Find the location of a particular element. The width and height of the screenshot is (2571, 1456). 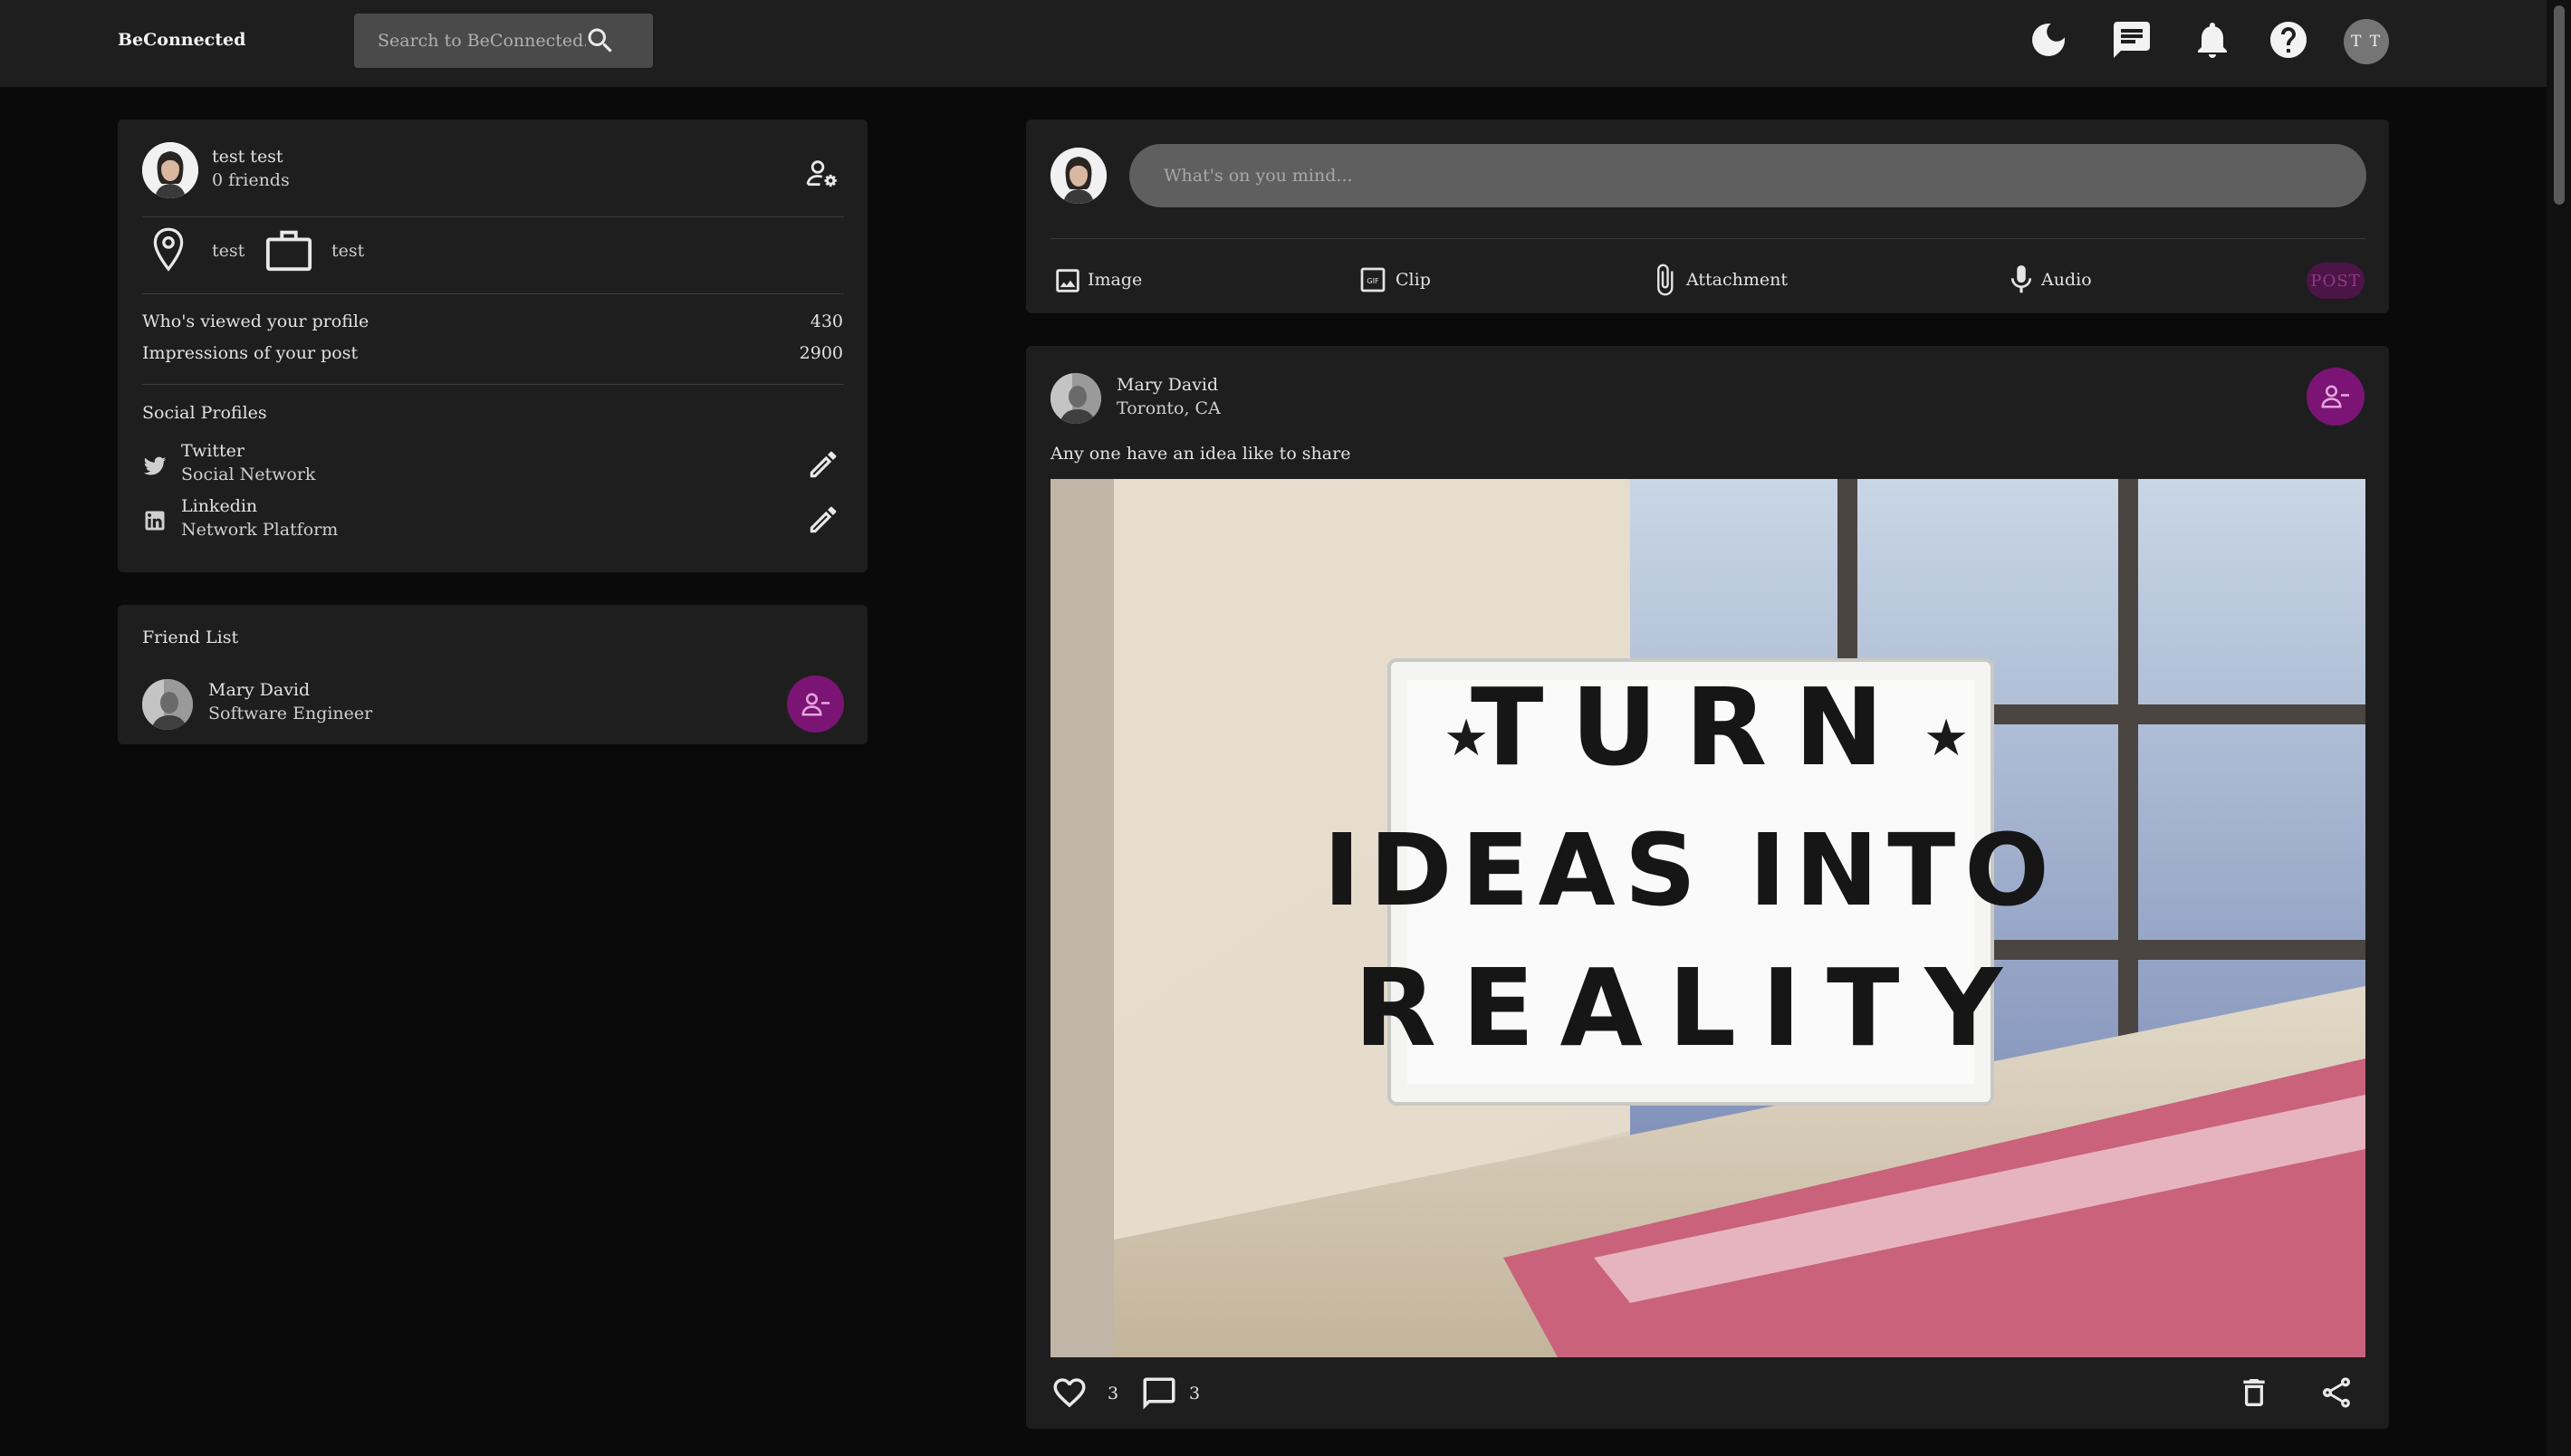

social-profiles-title: Social Profiles is located at coordinates (204, 413).